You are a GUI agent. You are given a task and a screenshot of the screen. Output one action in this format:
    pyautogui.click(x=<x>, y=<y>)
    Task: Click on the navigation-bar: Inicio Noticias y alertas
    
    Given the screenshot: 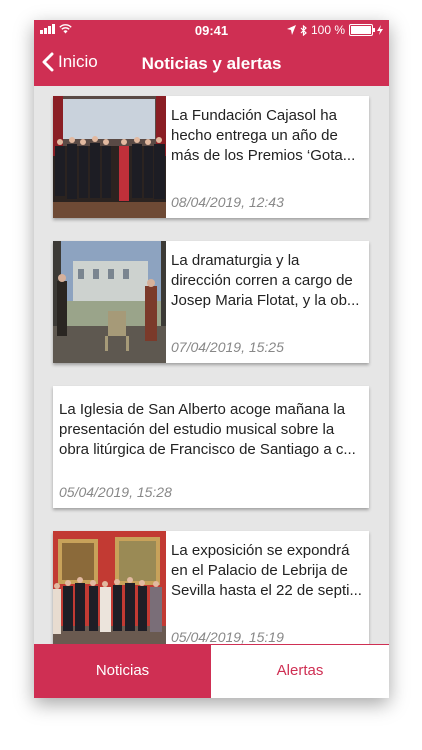 What is the action you would take?
    pyautogui.click(x=211, y=64)
    